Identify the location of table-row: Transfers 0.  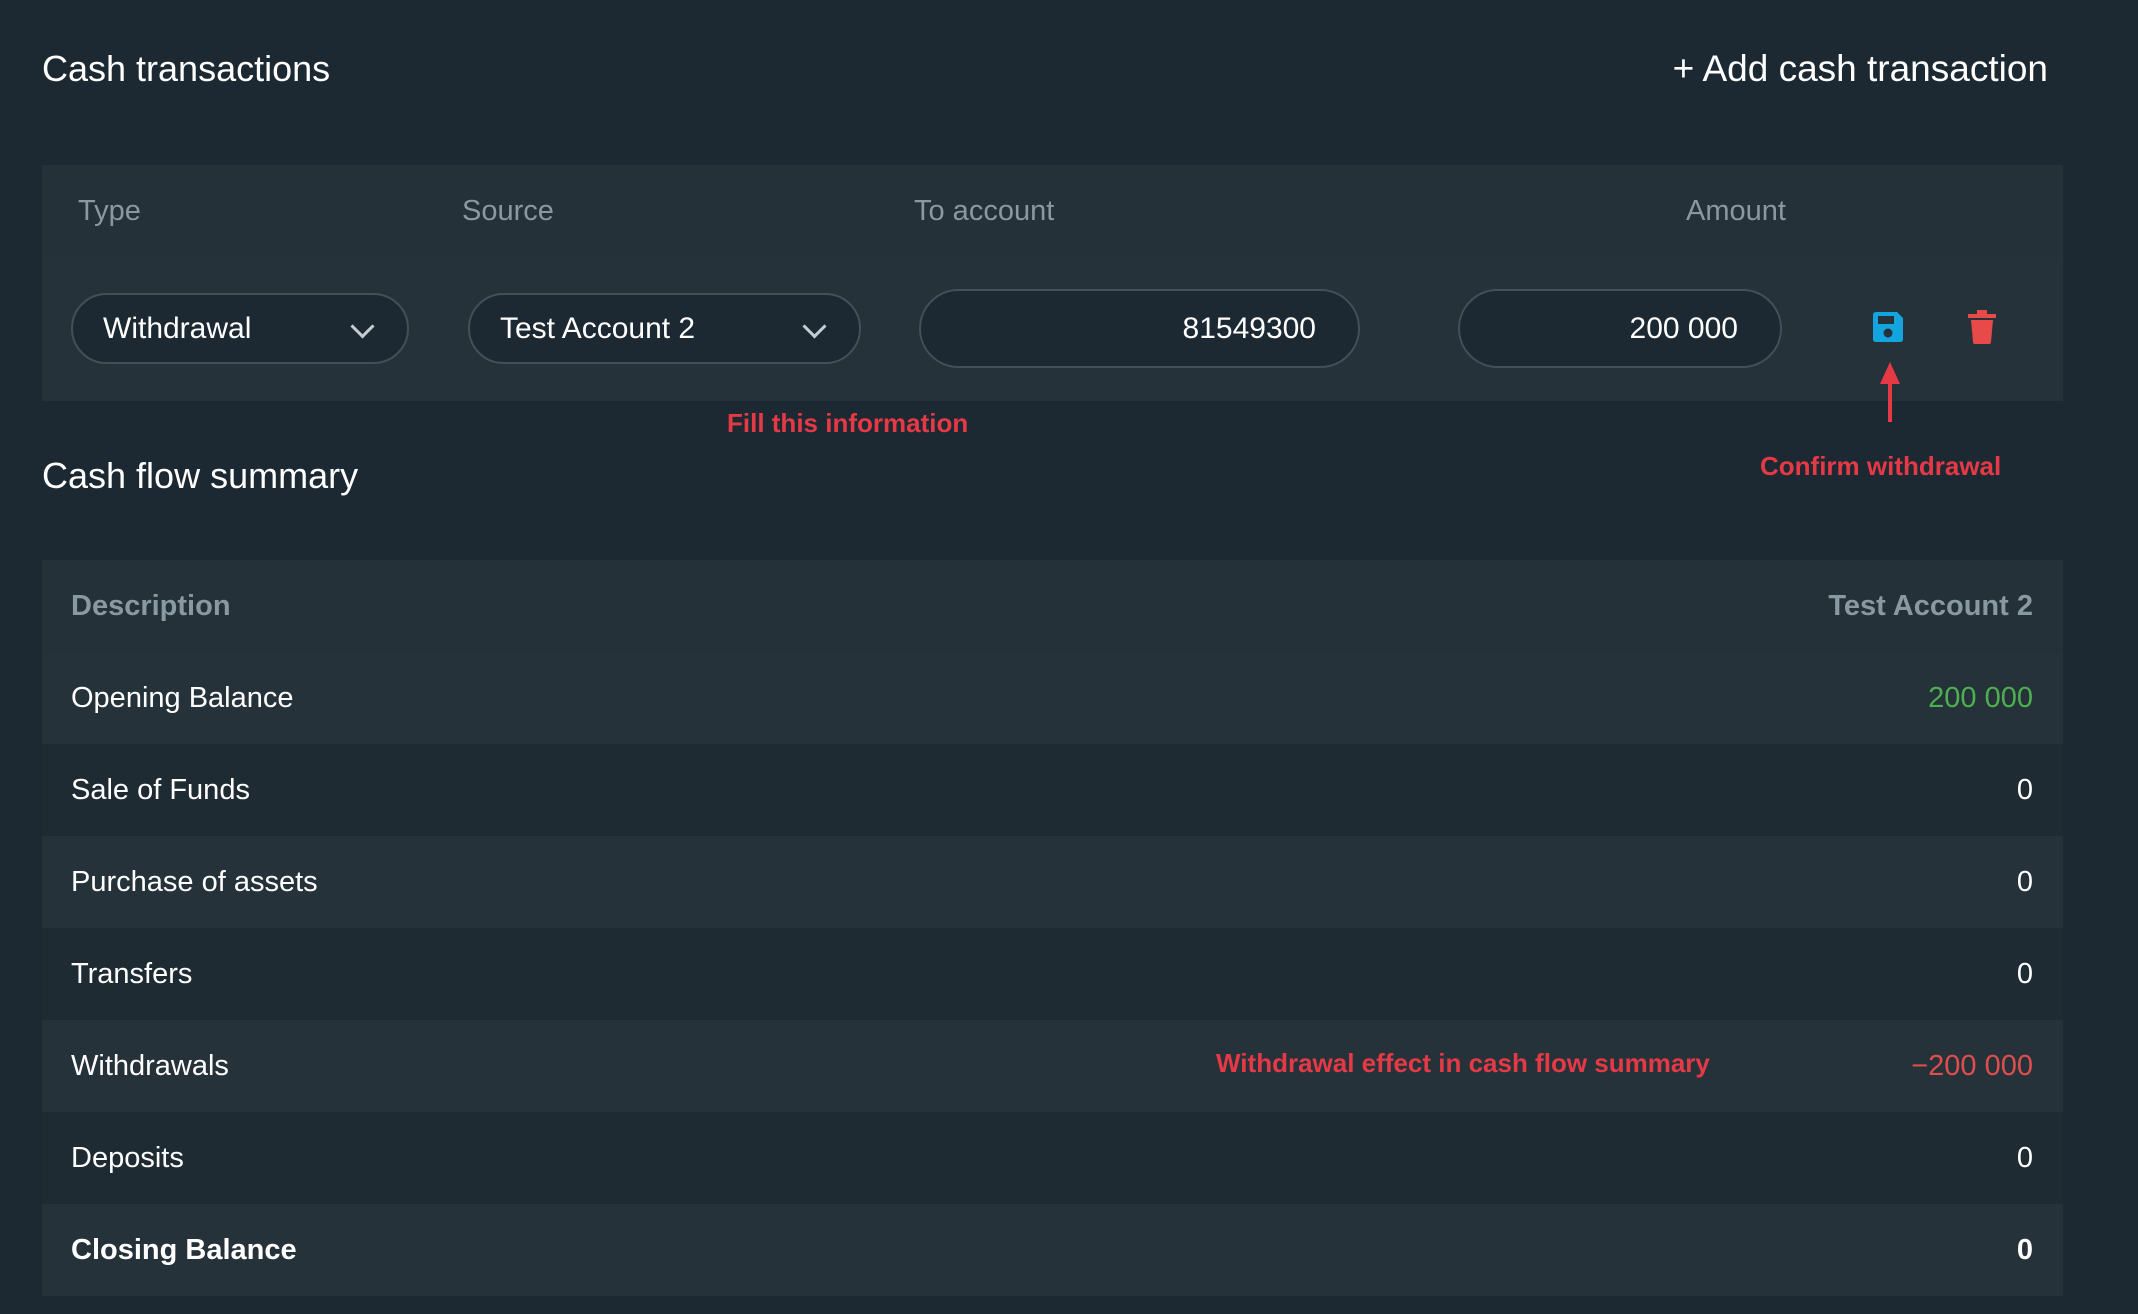
(1052, 974).